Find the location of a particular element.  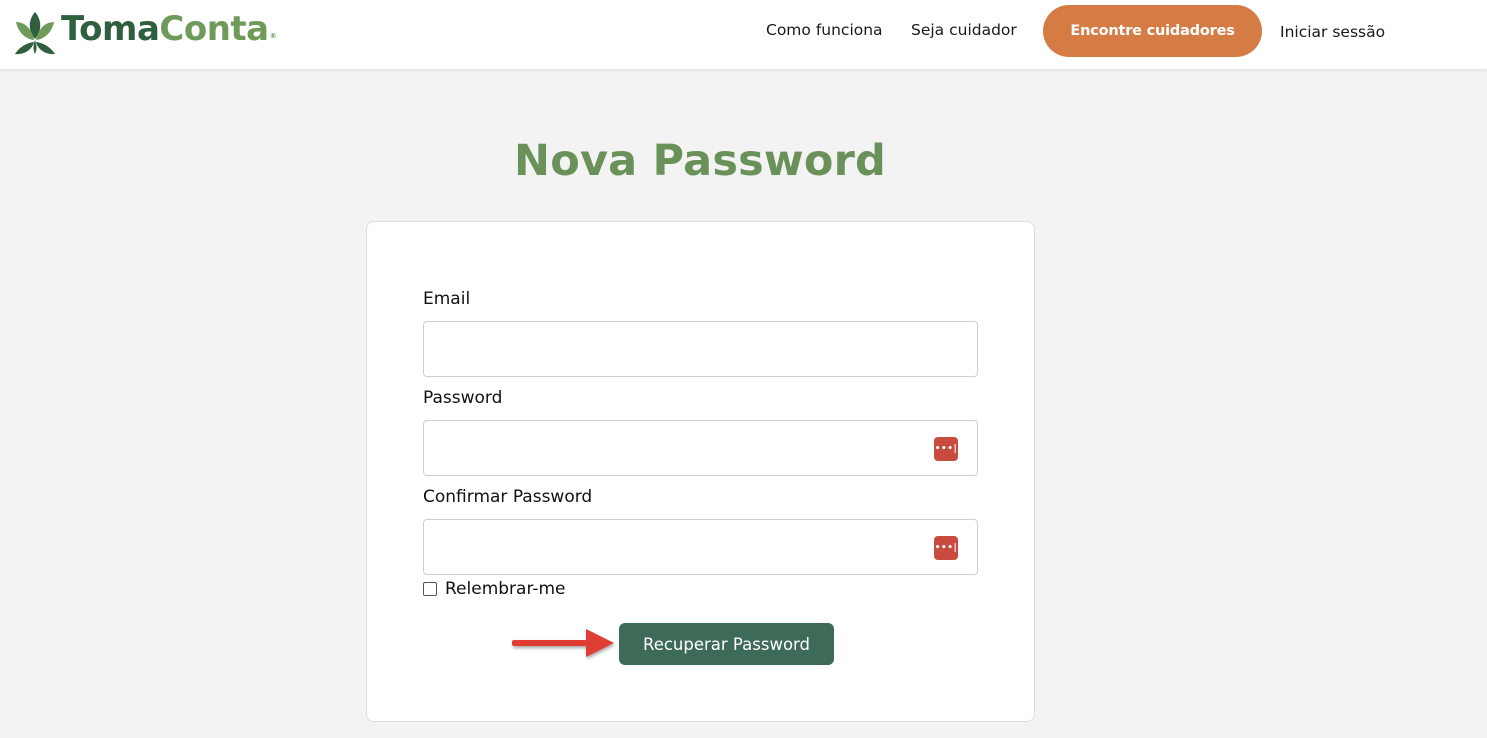

encontre-cuidadores-button: Encontre cuidadores is located at coordinates (1152, 31).